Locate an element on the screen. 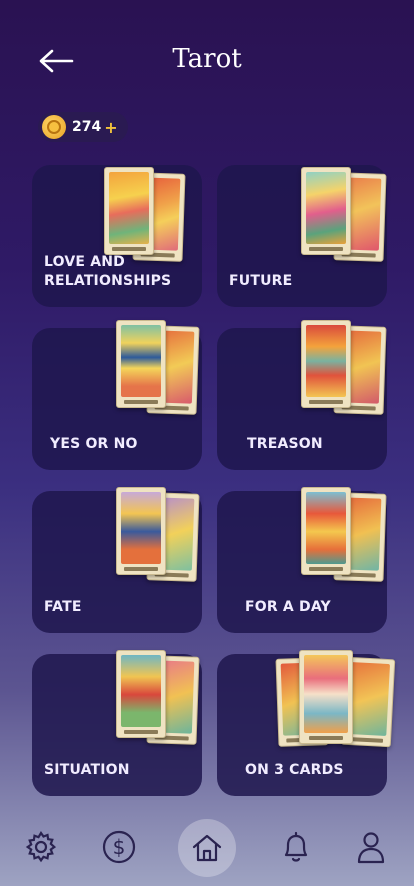 The height and width of the screenshot is (886, 414). page-title: Tarot is located at coordinates (207, 59).